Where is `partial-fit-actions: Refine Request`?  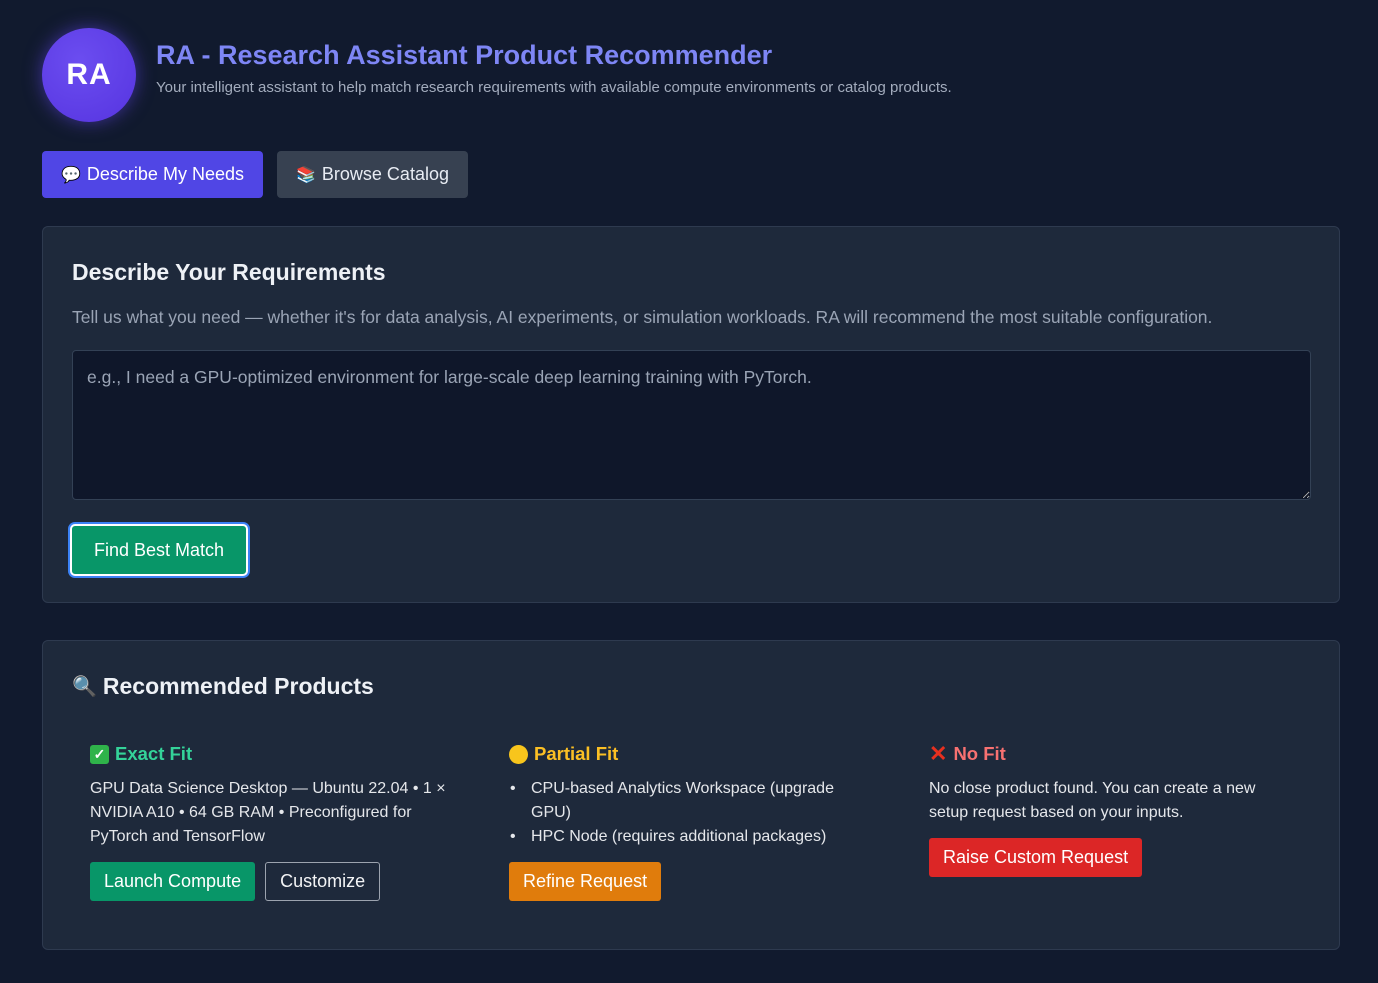 partial-fit-actions: Refine Request is located at coordinates (691, 881).